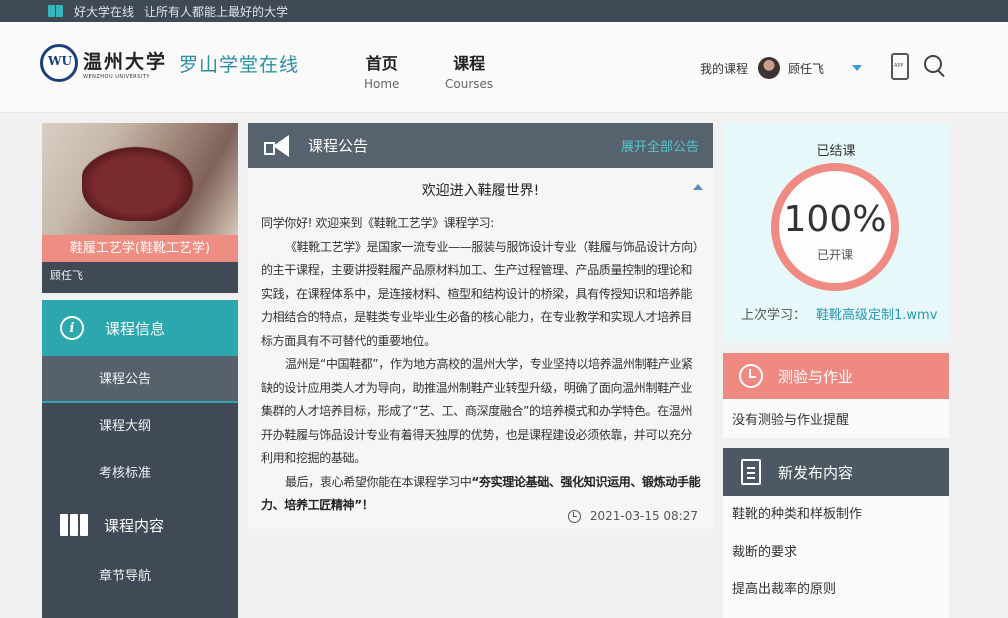  What do you see at coordinates (836, 521) in the screenshot?
I see `news-item: 鞋靴的种类和样板制作` at bounding box center [836, 521].